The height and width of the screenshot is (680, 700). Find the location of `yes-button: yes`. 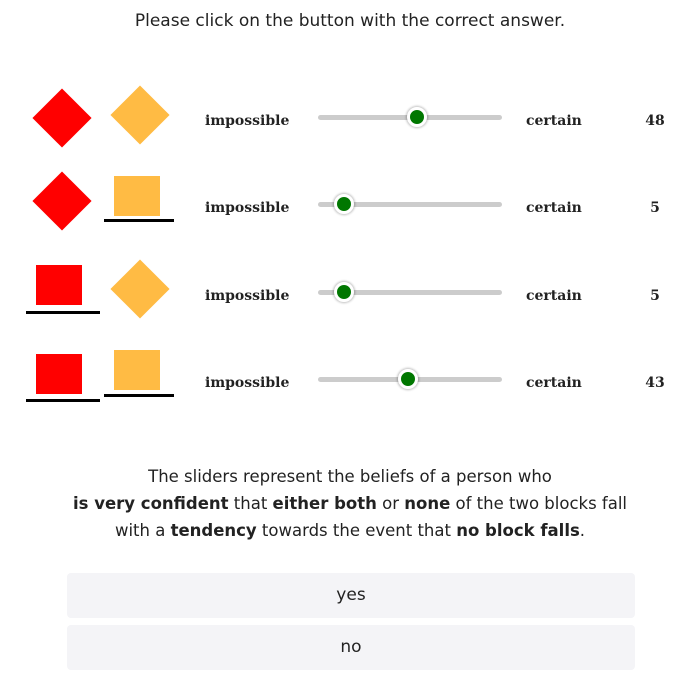

yes-button: yes is located at coordinates (351, 595).